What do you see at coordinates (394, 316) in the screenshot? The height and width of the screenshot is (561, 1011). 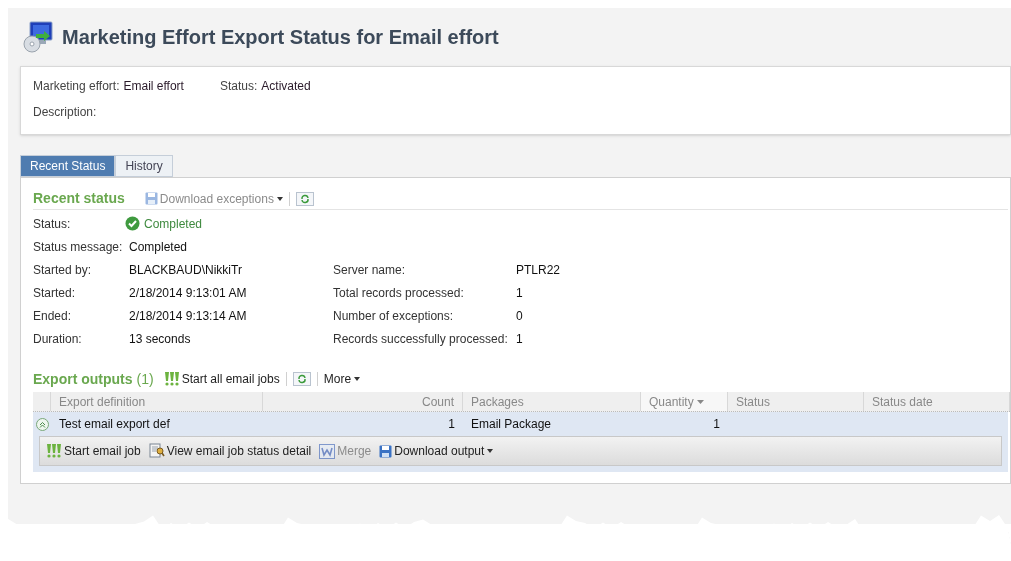 I see `field-label: Number of exceptions:` at bounding box center [394, 316].